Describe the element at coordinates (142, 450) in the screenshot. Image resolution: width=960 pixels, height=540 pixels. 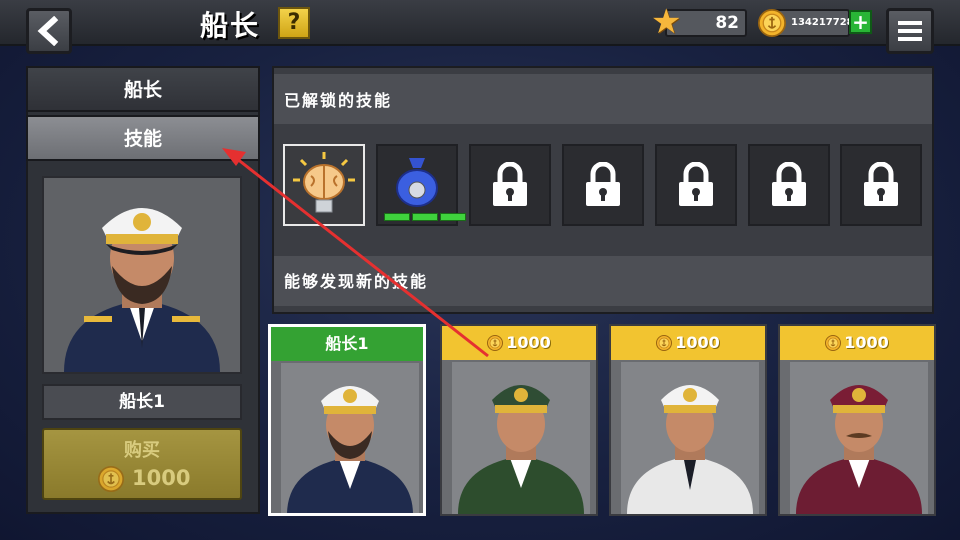
I see `buy-label: 购买` at that location.